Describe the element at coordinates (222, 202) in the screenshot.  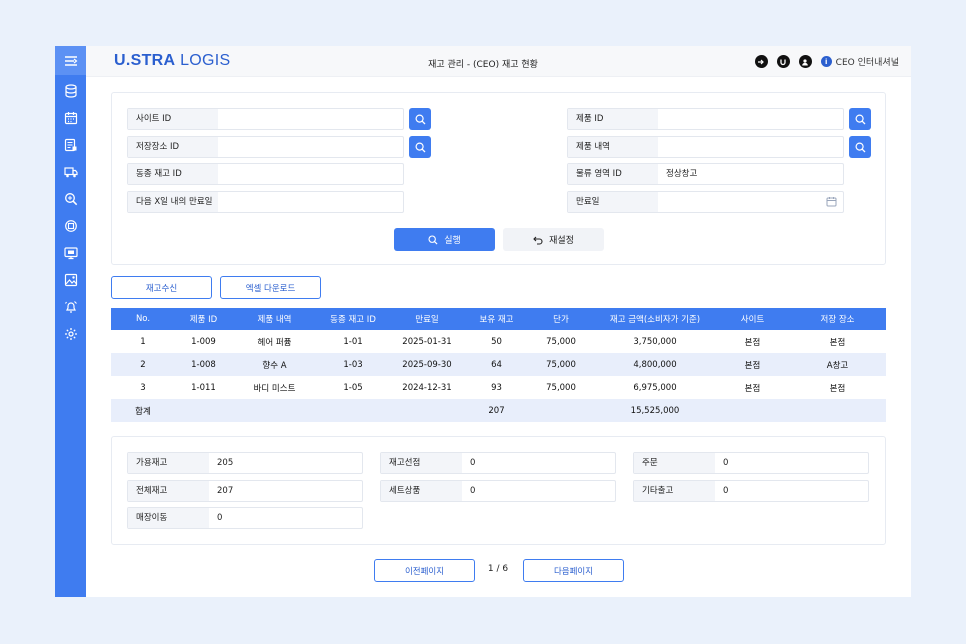
I see `expiry-within-value` at that location.